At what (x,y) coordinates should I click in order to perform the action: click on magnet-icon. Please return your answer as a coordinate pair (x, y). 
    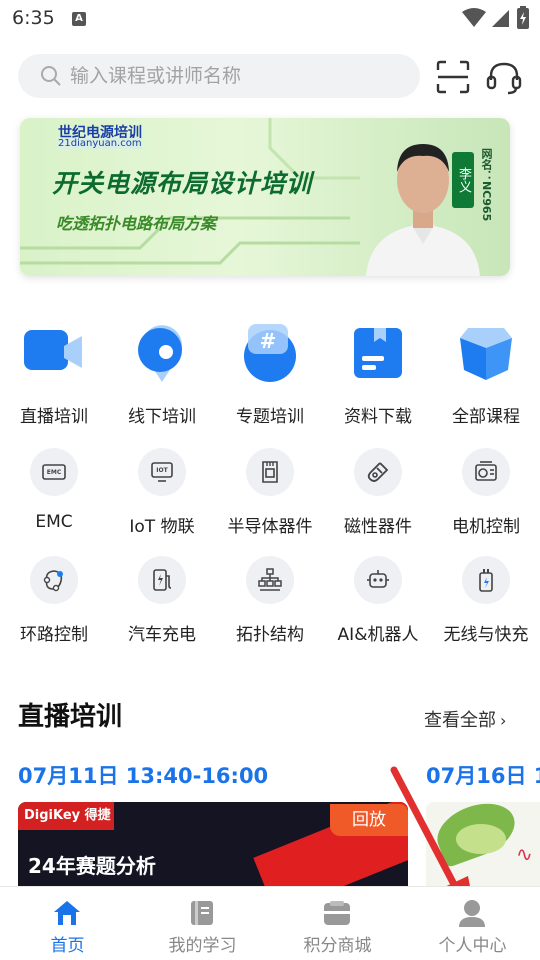
    Looking at the image, I should click on (378, 472).